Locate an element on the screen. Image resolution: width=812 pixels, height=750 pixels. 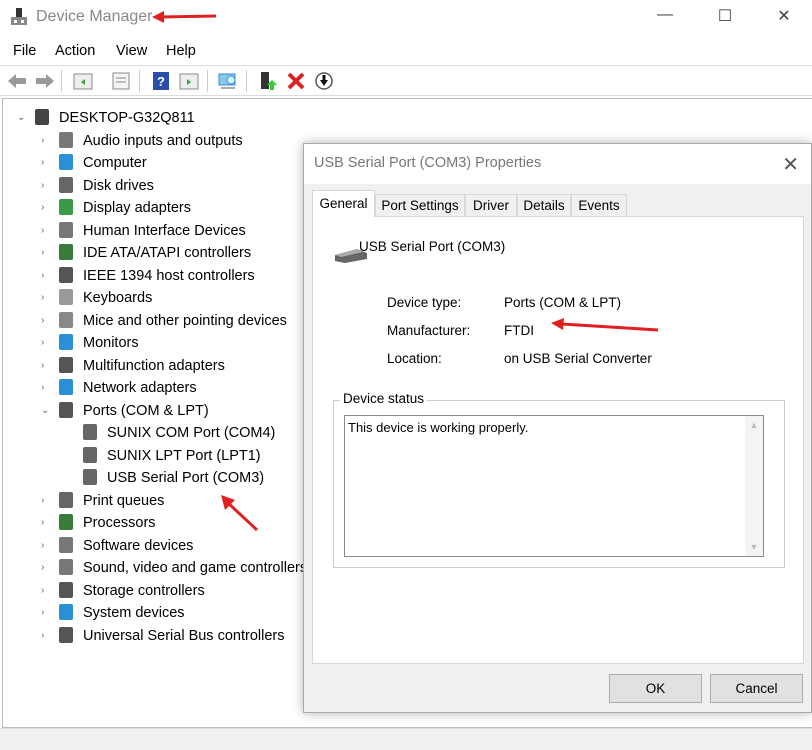
tree-item: › Audio inputs and outputs is located at coordinates (153, 141).